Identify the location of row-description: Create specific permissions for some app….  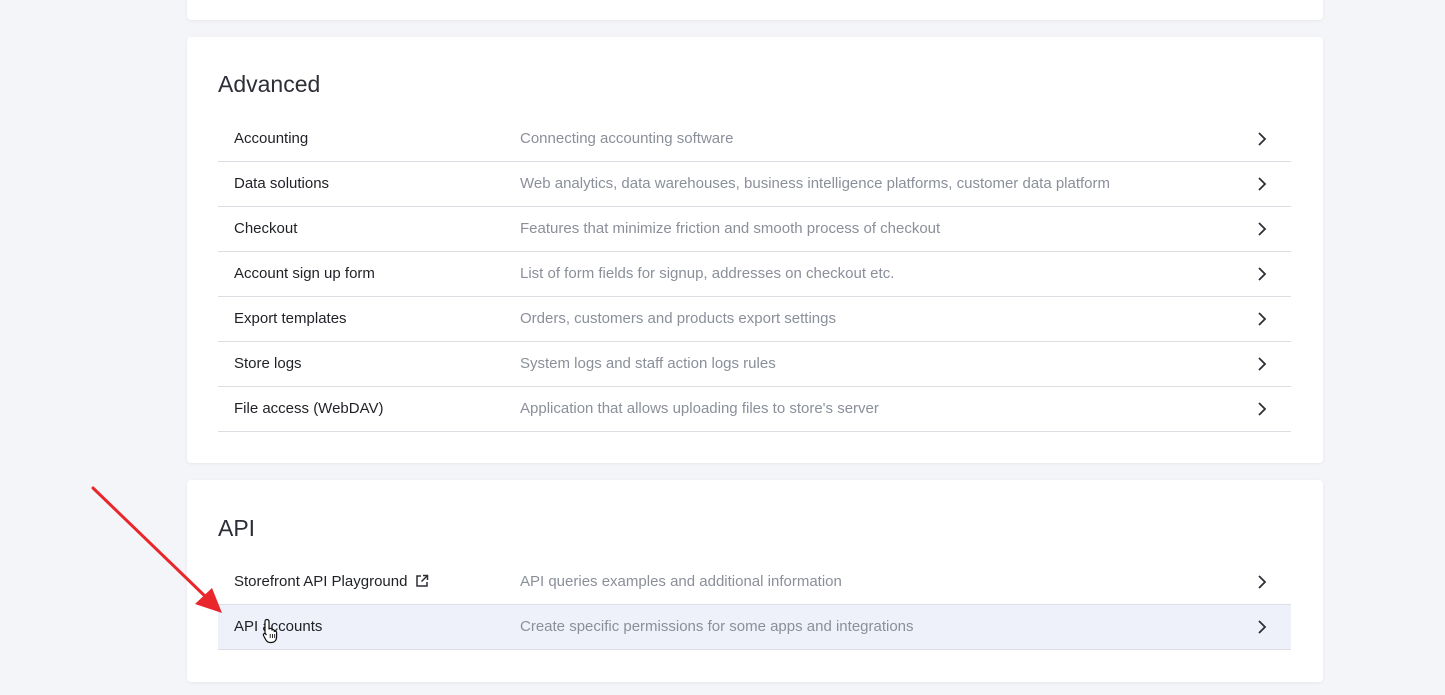
(717, 626).